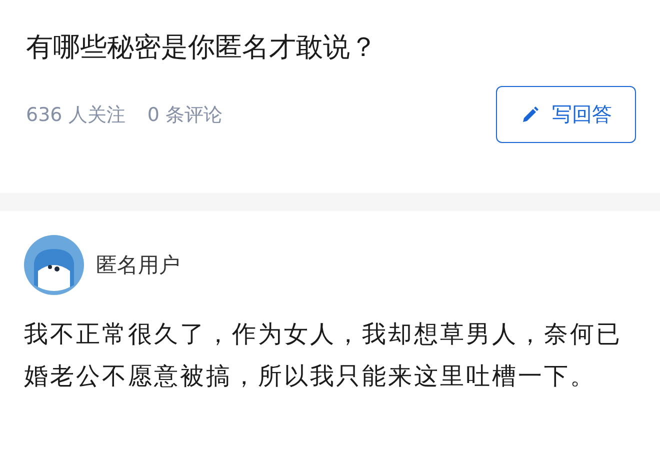 The height and width of the screenshot is (455, 660). What do you see at coordinates (202, 48) in the screenshot?
I see `question-title: 有哪些秘密是你匿名才敢说？` at bounding box center [202, 48].